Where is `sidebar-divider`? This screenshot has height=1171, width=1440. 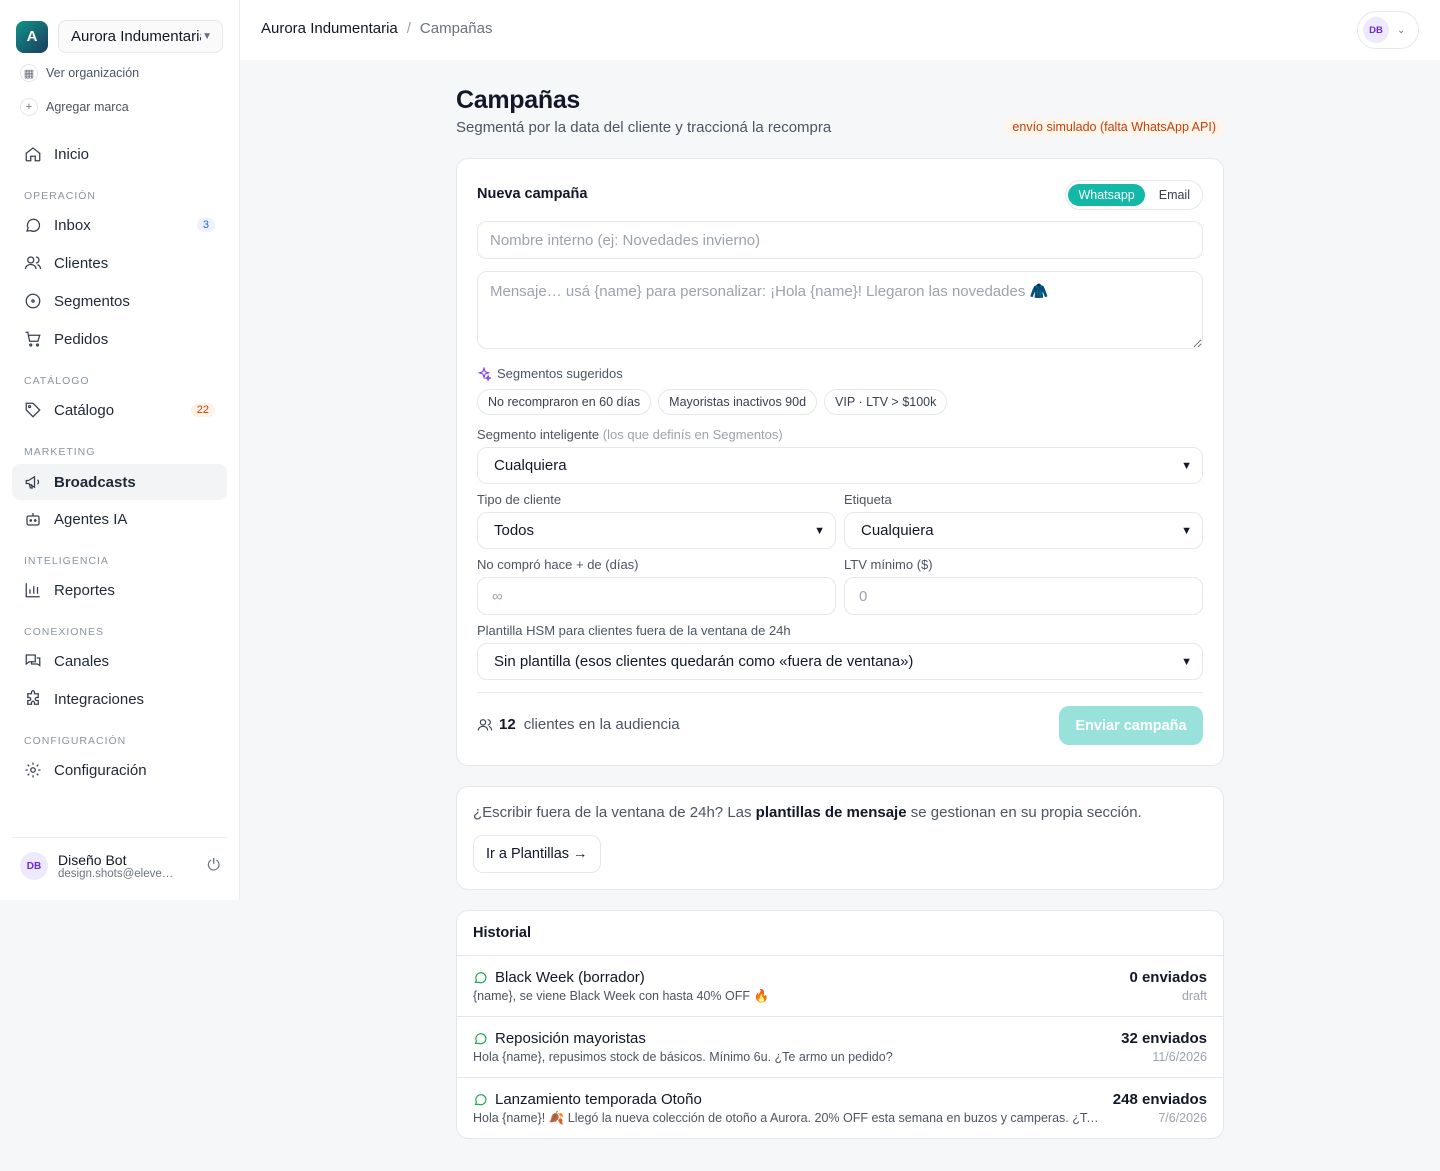 sidebar-divider is located at coordinates (119, 837).